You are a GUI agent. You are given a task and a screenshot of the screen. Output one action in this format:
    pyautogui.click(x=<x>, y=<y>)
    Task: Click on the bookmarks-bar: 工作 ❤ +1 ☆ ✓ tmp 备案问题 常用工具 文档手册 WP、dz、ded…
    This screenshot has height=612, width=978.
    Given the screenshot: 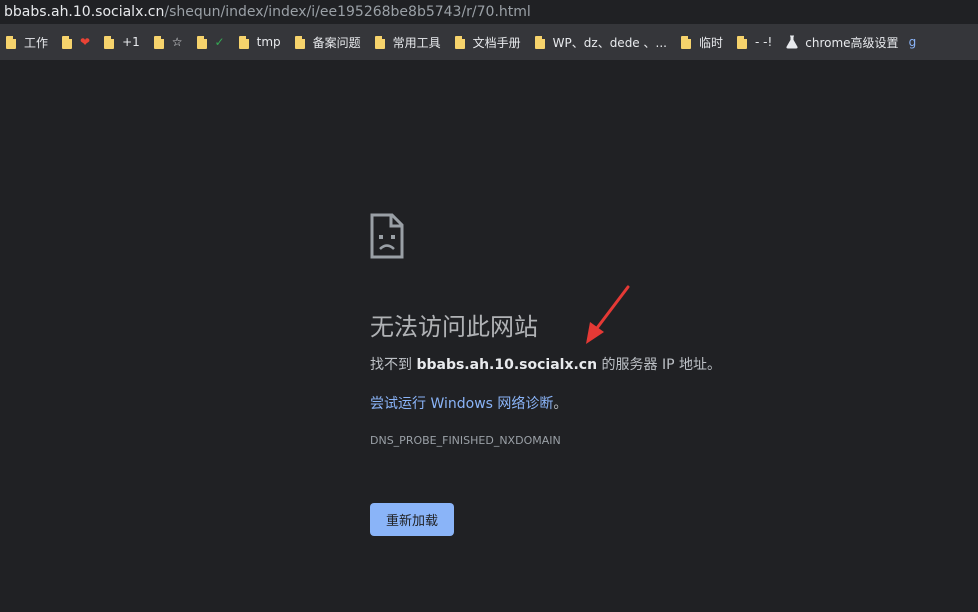 What is the action you would take?
    pyautogui.click(x=489, y=42)
    